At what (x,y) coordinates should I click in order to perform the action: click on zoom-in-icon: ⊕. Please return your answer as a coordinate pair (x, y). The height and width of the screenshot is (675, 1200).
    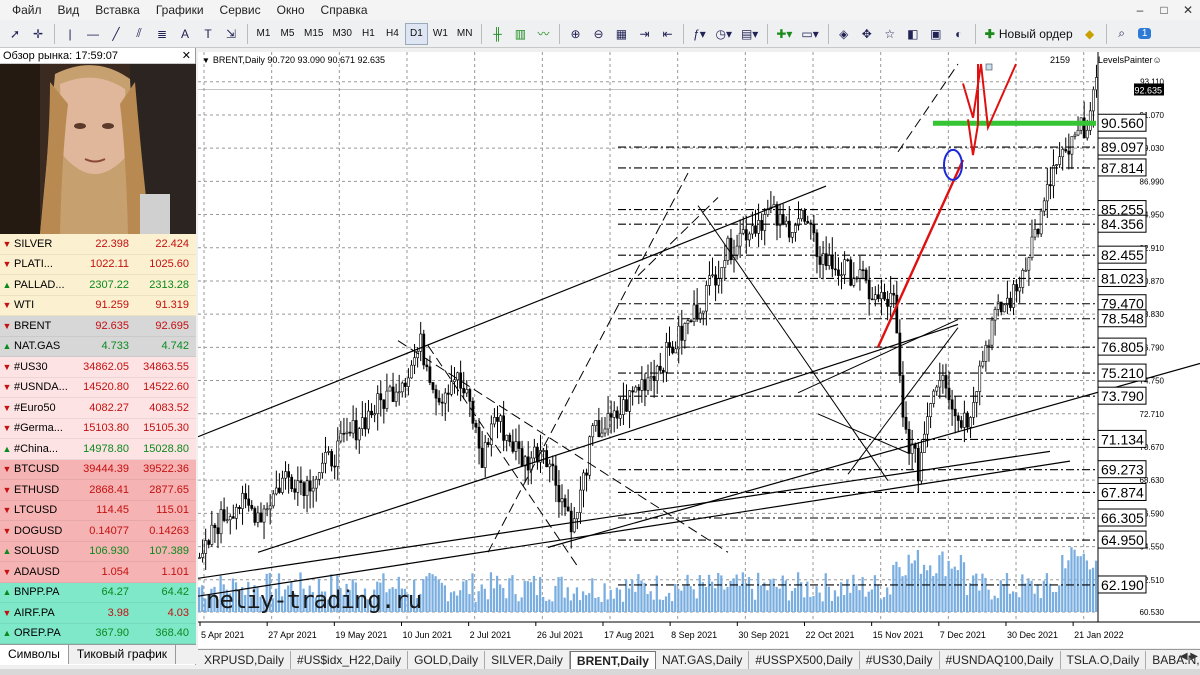
    Looking at the image, I should click on (575, 34).